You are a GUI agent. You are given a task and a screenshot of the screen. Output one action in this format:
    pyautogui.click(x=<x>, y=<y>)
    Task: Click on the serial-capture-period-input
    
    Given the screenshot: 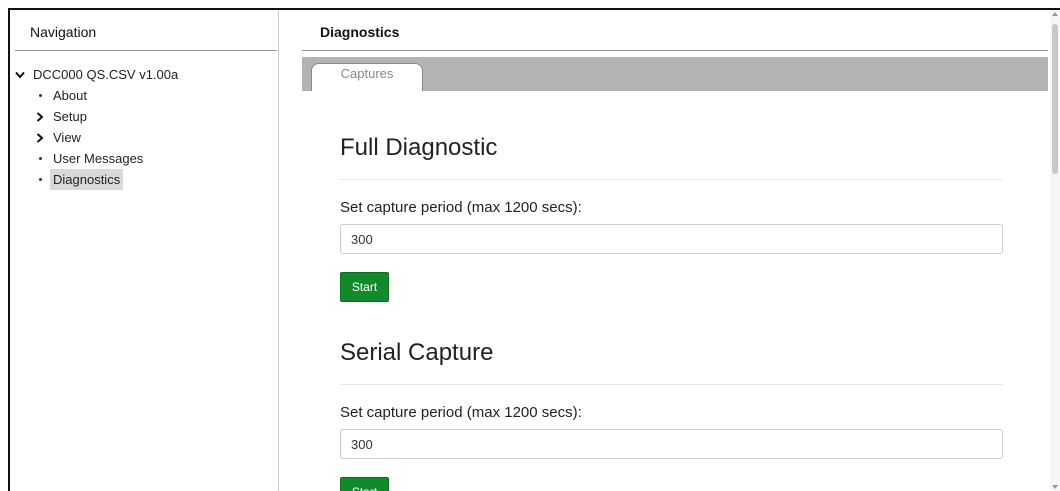 What is the action you would take?
    pyautogui.click(x=671, y=444)
    